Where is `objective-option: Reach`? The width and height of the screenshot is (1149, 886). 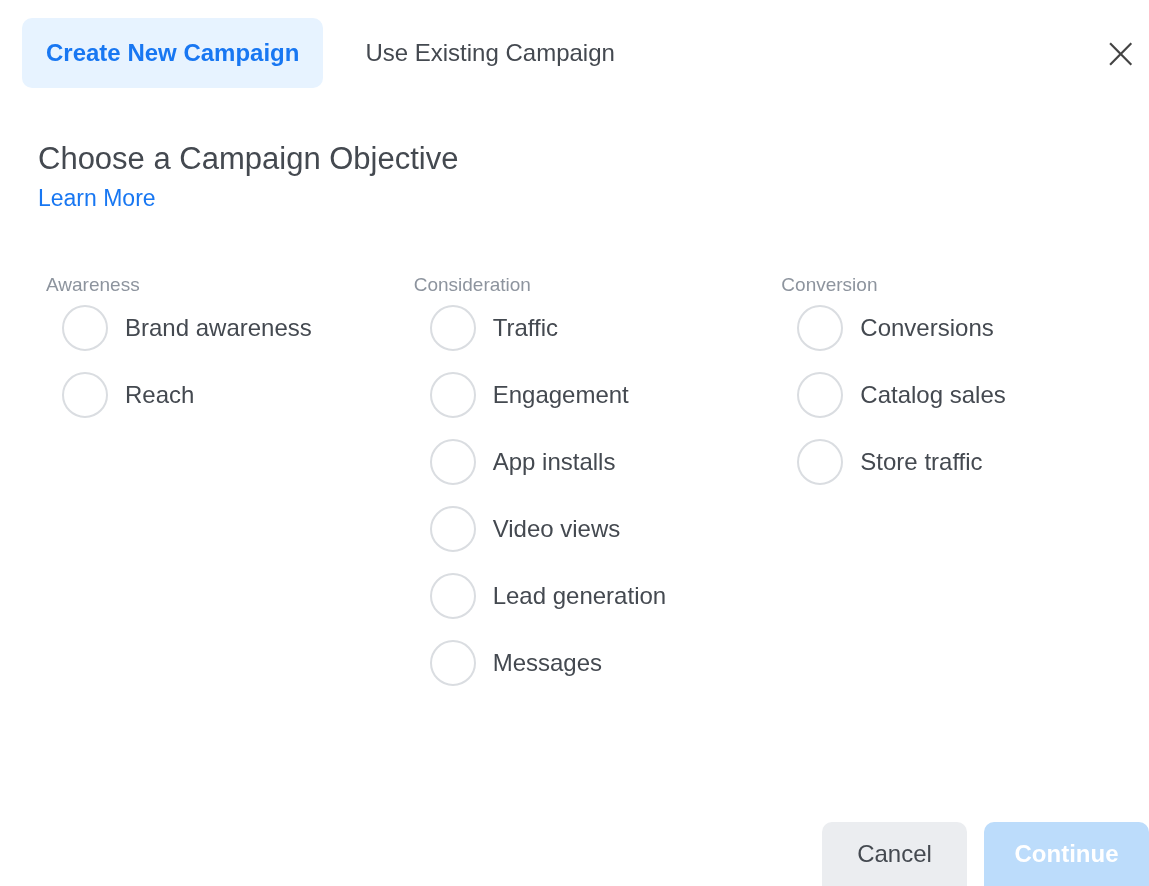 objective-option: Reach is located at coordinates (238, 395).